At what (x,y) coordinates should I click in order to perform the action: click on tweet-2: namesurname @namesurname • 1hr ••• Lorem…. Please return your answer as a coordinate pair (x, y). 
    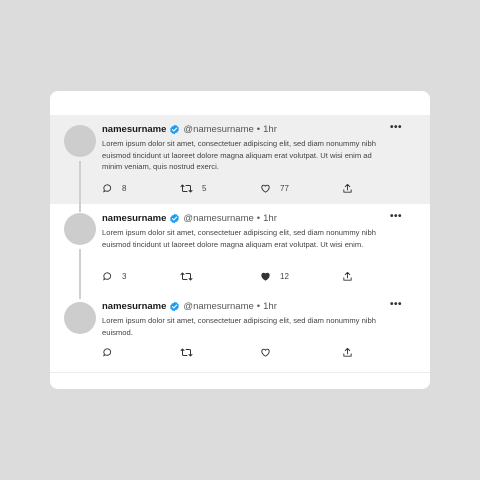
    Looking at the image, I should click on (240, 248).